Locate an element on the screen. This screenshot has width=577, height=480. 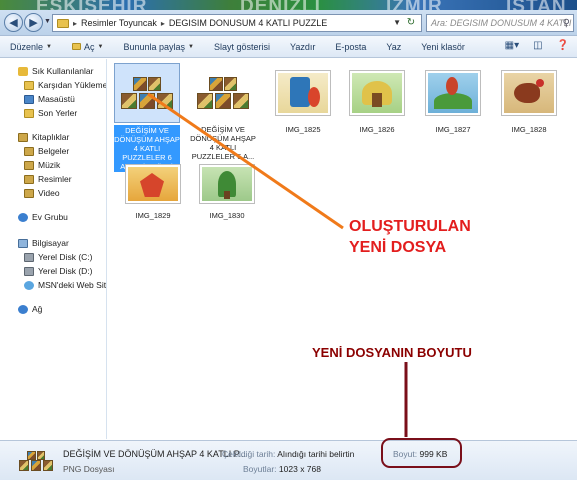
file-label: IMG_1825 is located at coordinates (303, 129).